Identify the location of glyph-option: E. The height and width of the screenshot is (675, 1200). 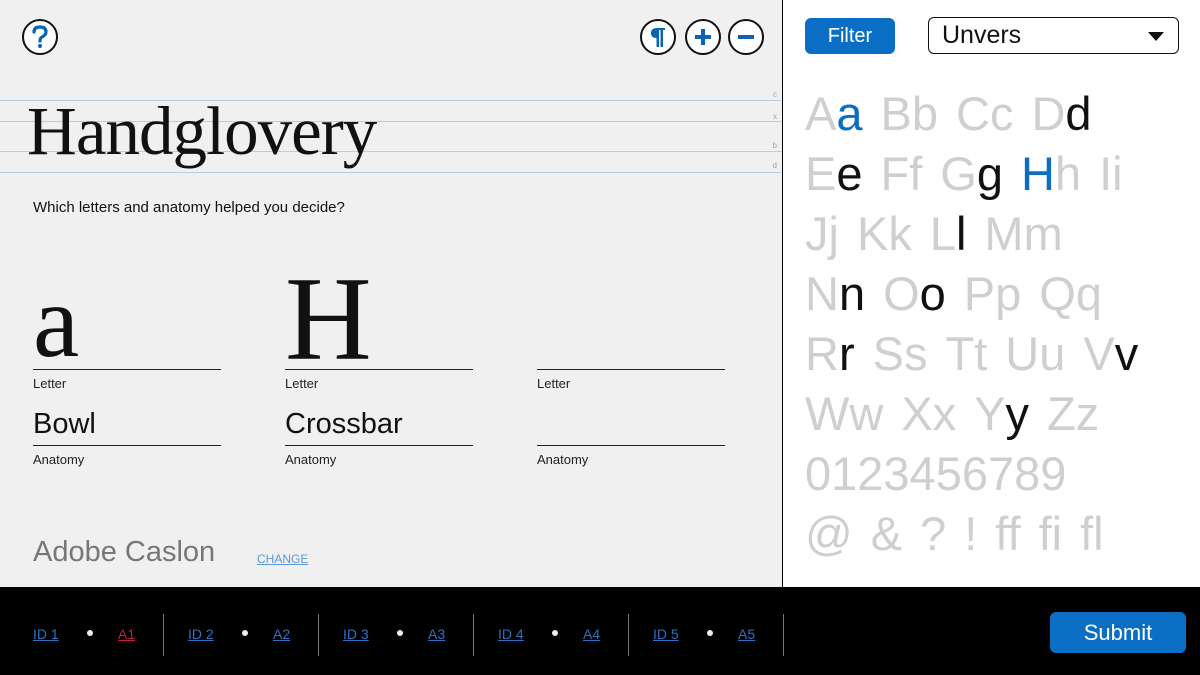
(820, 173).